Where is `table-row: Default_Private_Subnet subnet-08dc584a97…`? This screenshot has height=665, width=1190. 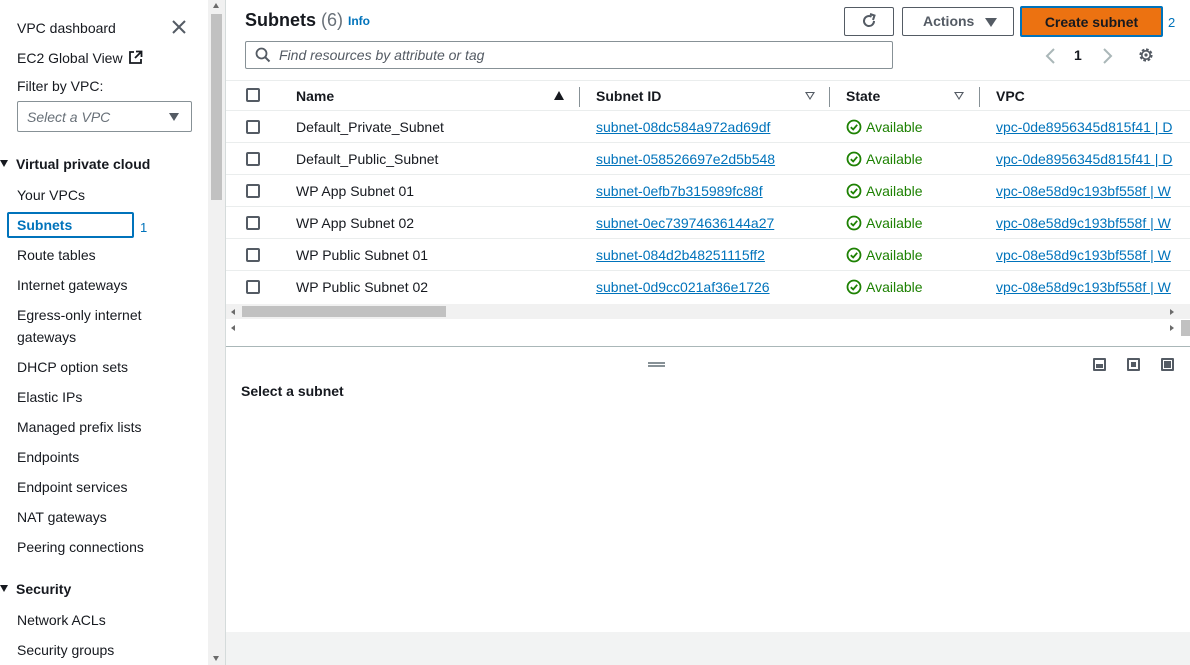 table-row: Default_Private_Subnet subnet-08dc584a97… is located at coordinates (708, 127).